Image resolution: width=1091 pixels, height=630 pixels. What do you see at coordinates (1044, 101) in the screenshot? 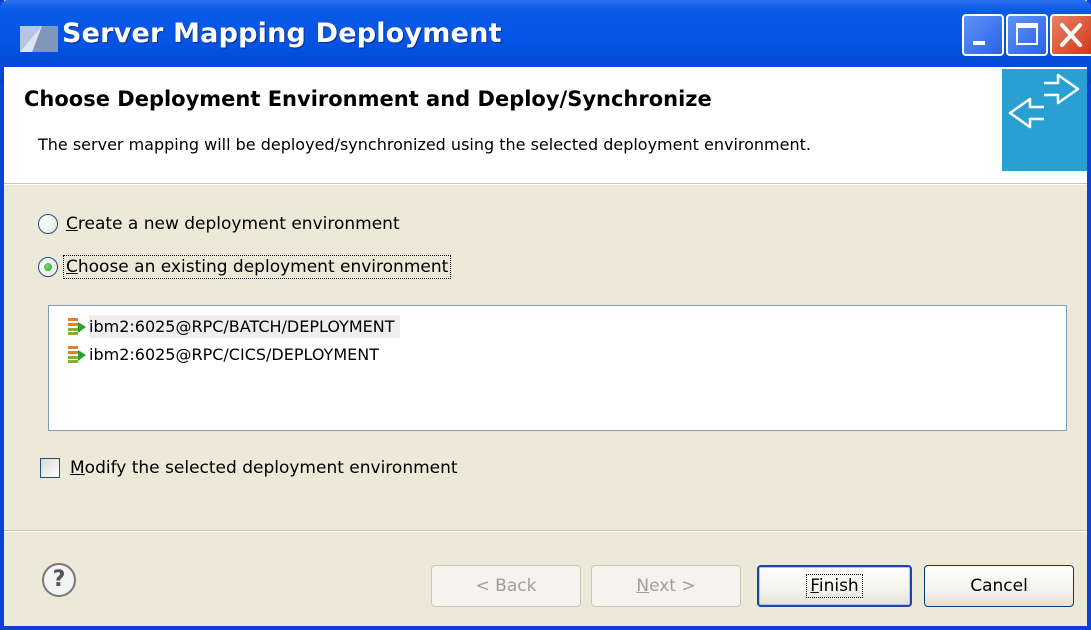
I see `deploy-arrows-icon` at bounding box center [1044, 101].